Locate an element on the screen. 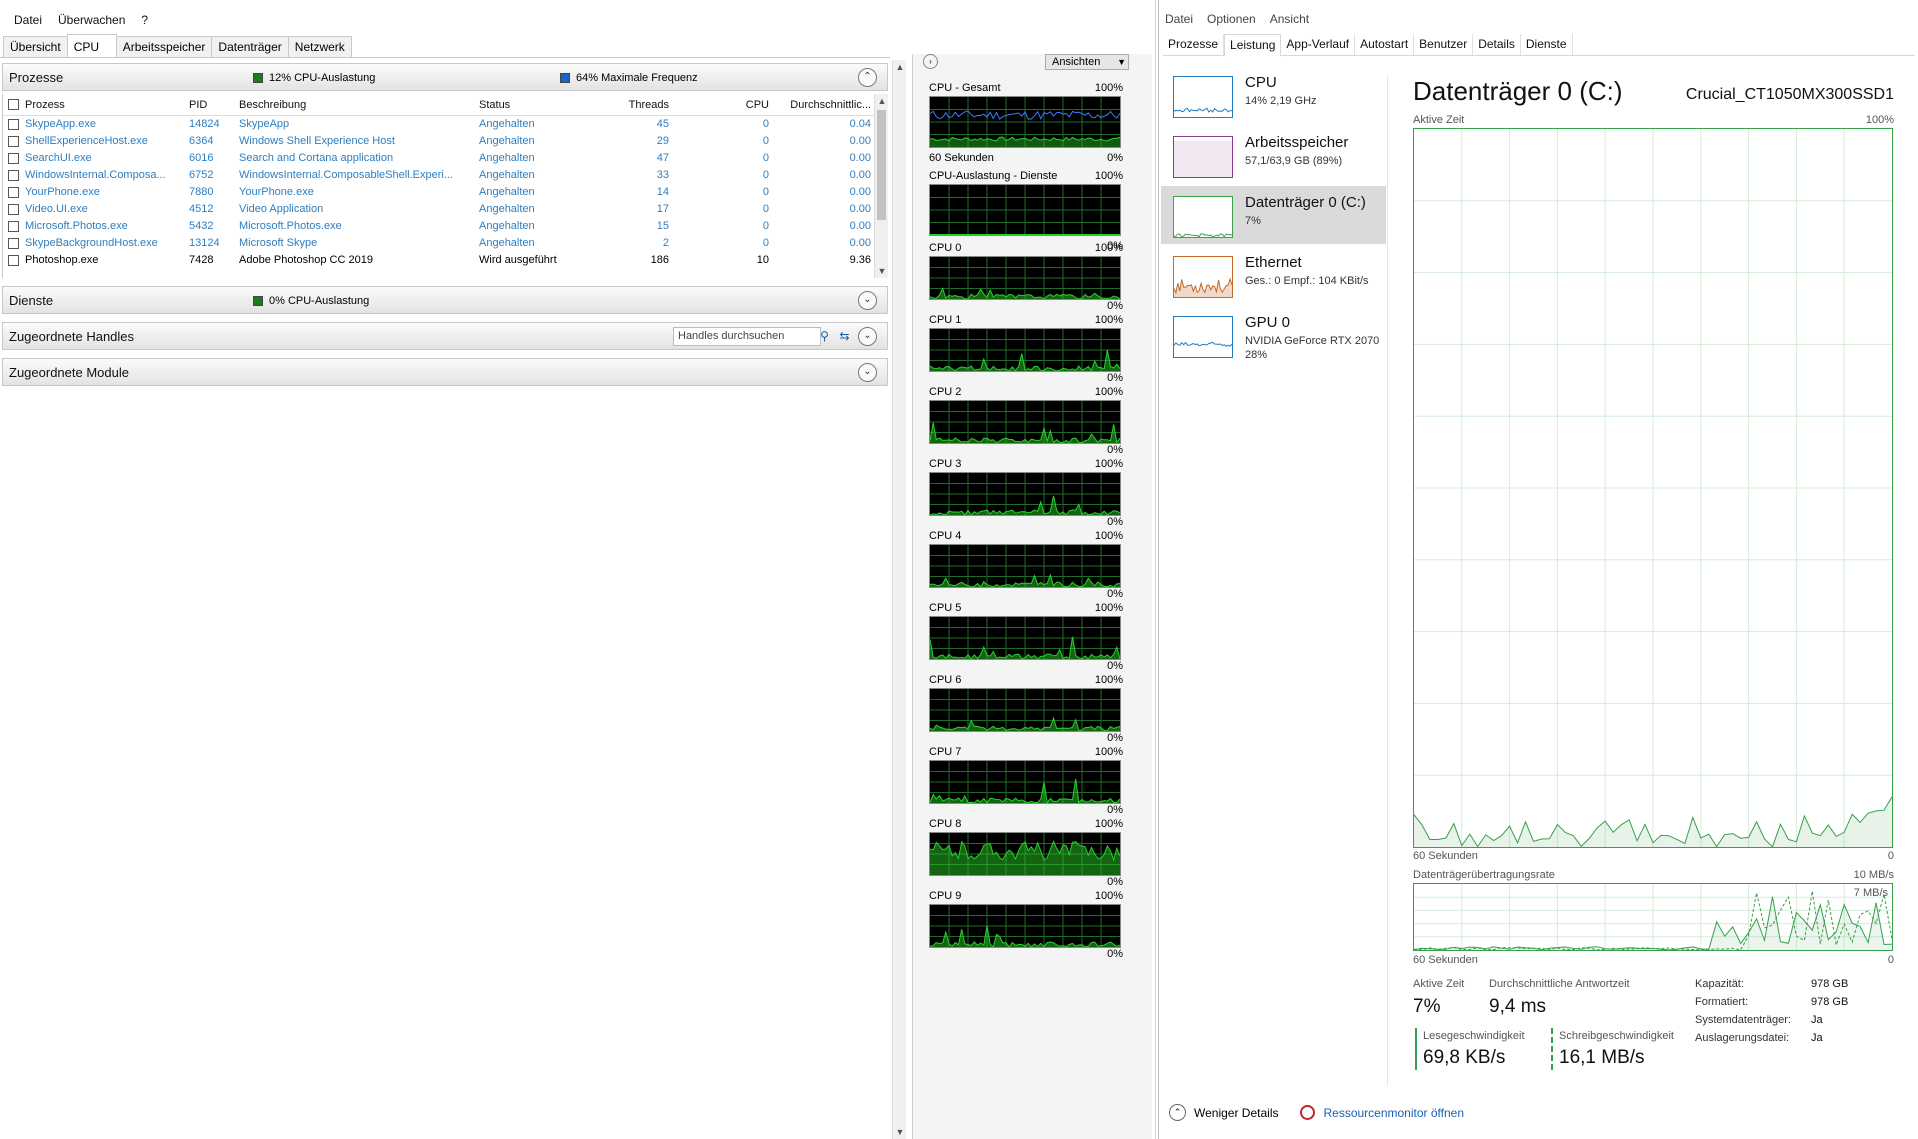  graph-title: CPU 0 is located at coordinates (945, 248).